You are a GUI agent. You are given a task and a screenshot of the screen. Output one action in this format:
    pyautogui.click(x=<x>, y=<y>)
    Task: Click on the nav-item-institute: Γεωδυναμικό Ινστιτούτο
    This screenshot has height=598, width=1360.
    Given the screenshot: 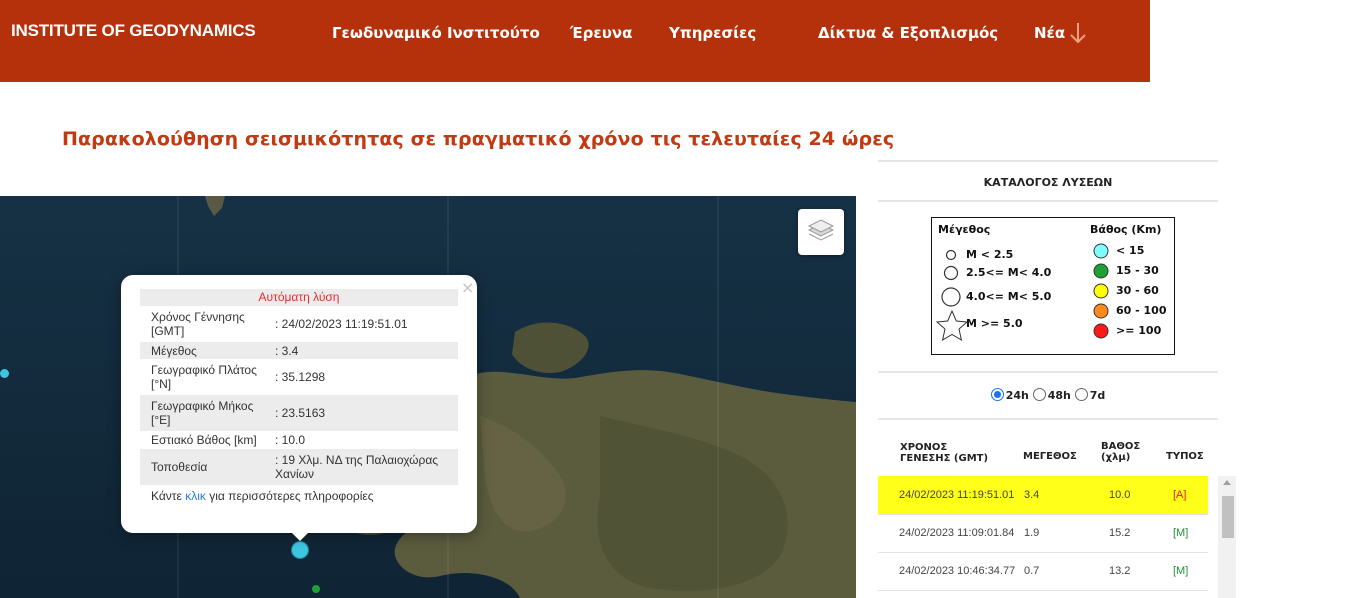 What is the action you would take?
    pyautogui.click(x=436, y=33)
    